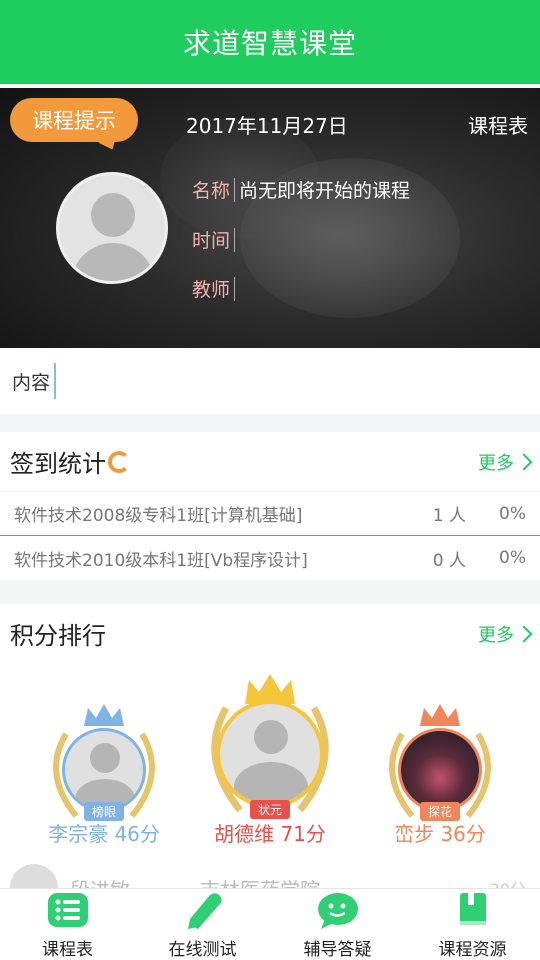 The height and width of the screenshot is (960, 540). What do you see at coordinates (104, 770) in the screenshot?
I see `rank-second-avatar` at bounding box center [104, 770].